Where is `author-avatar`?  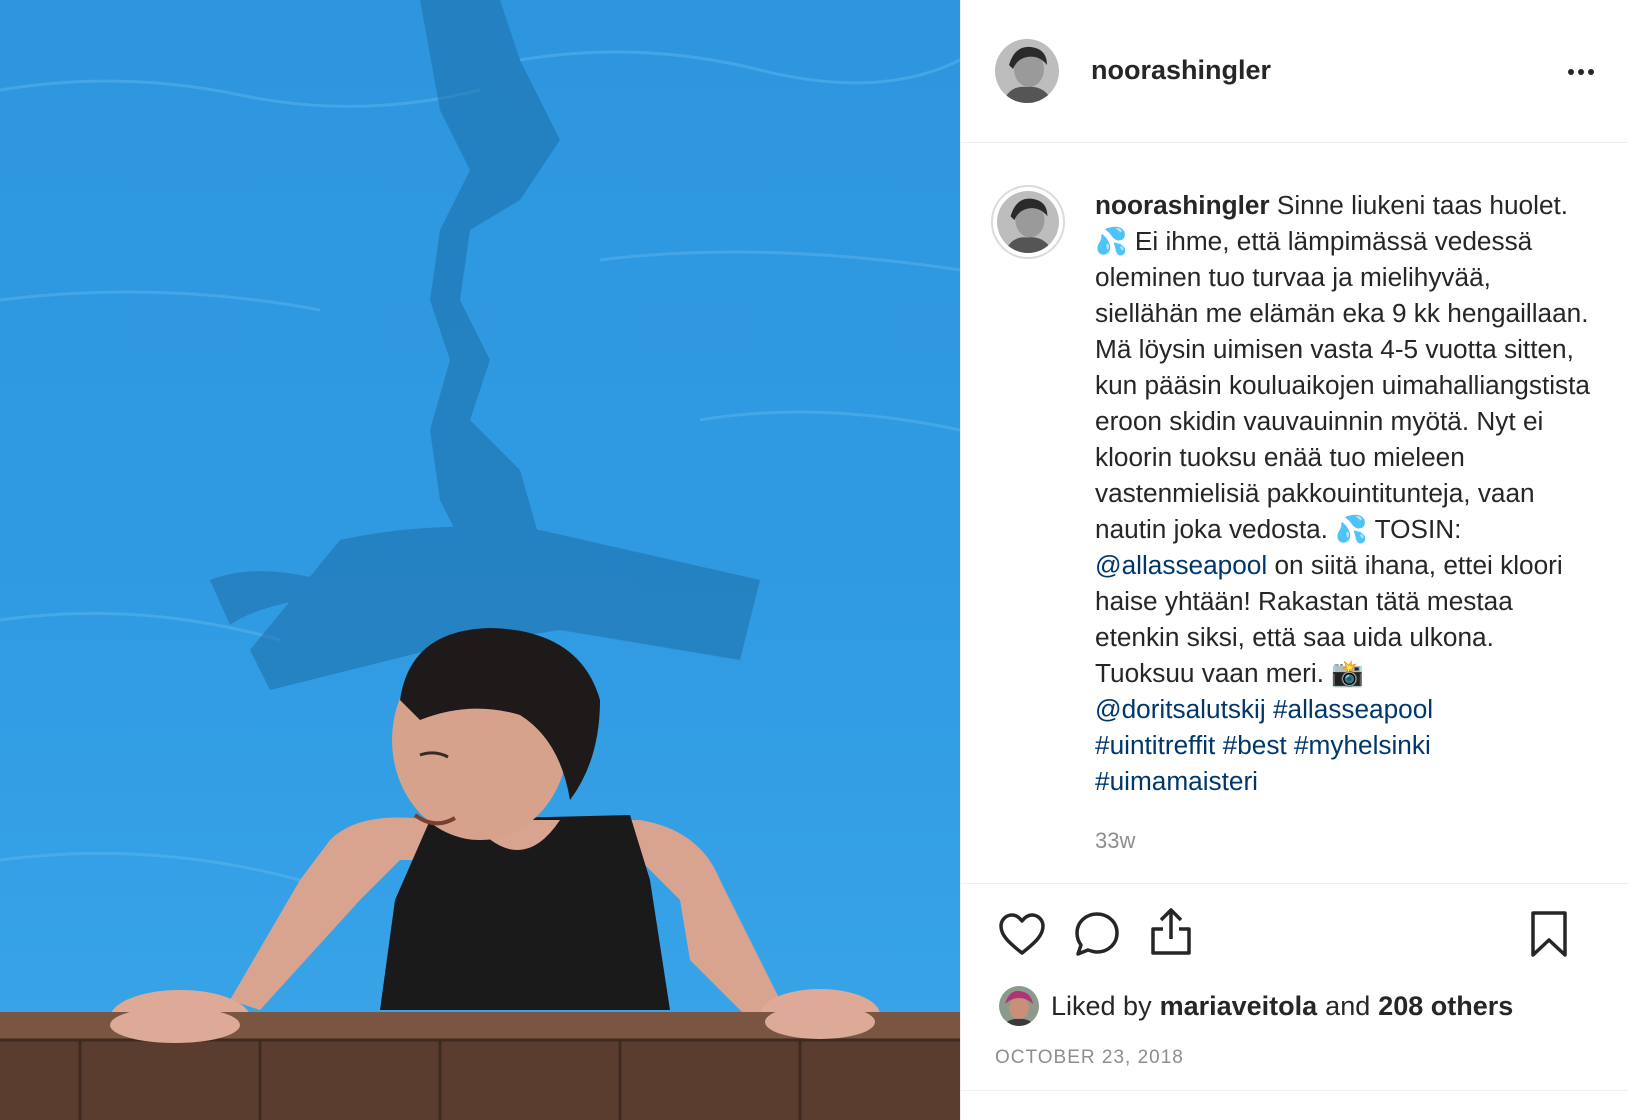 author-avatar is located at coordinates (1027, 71).